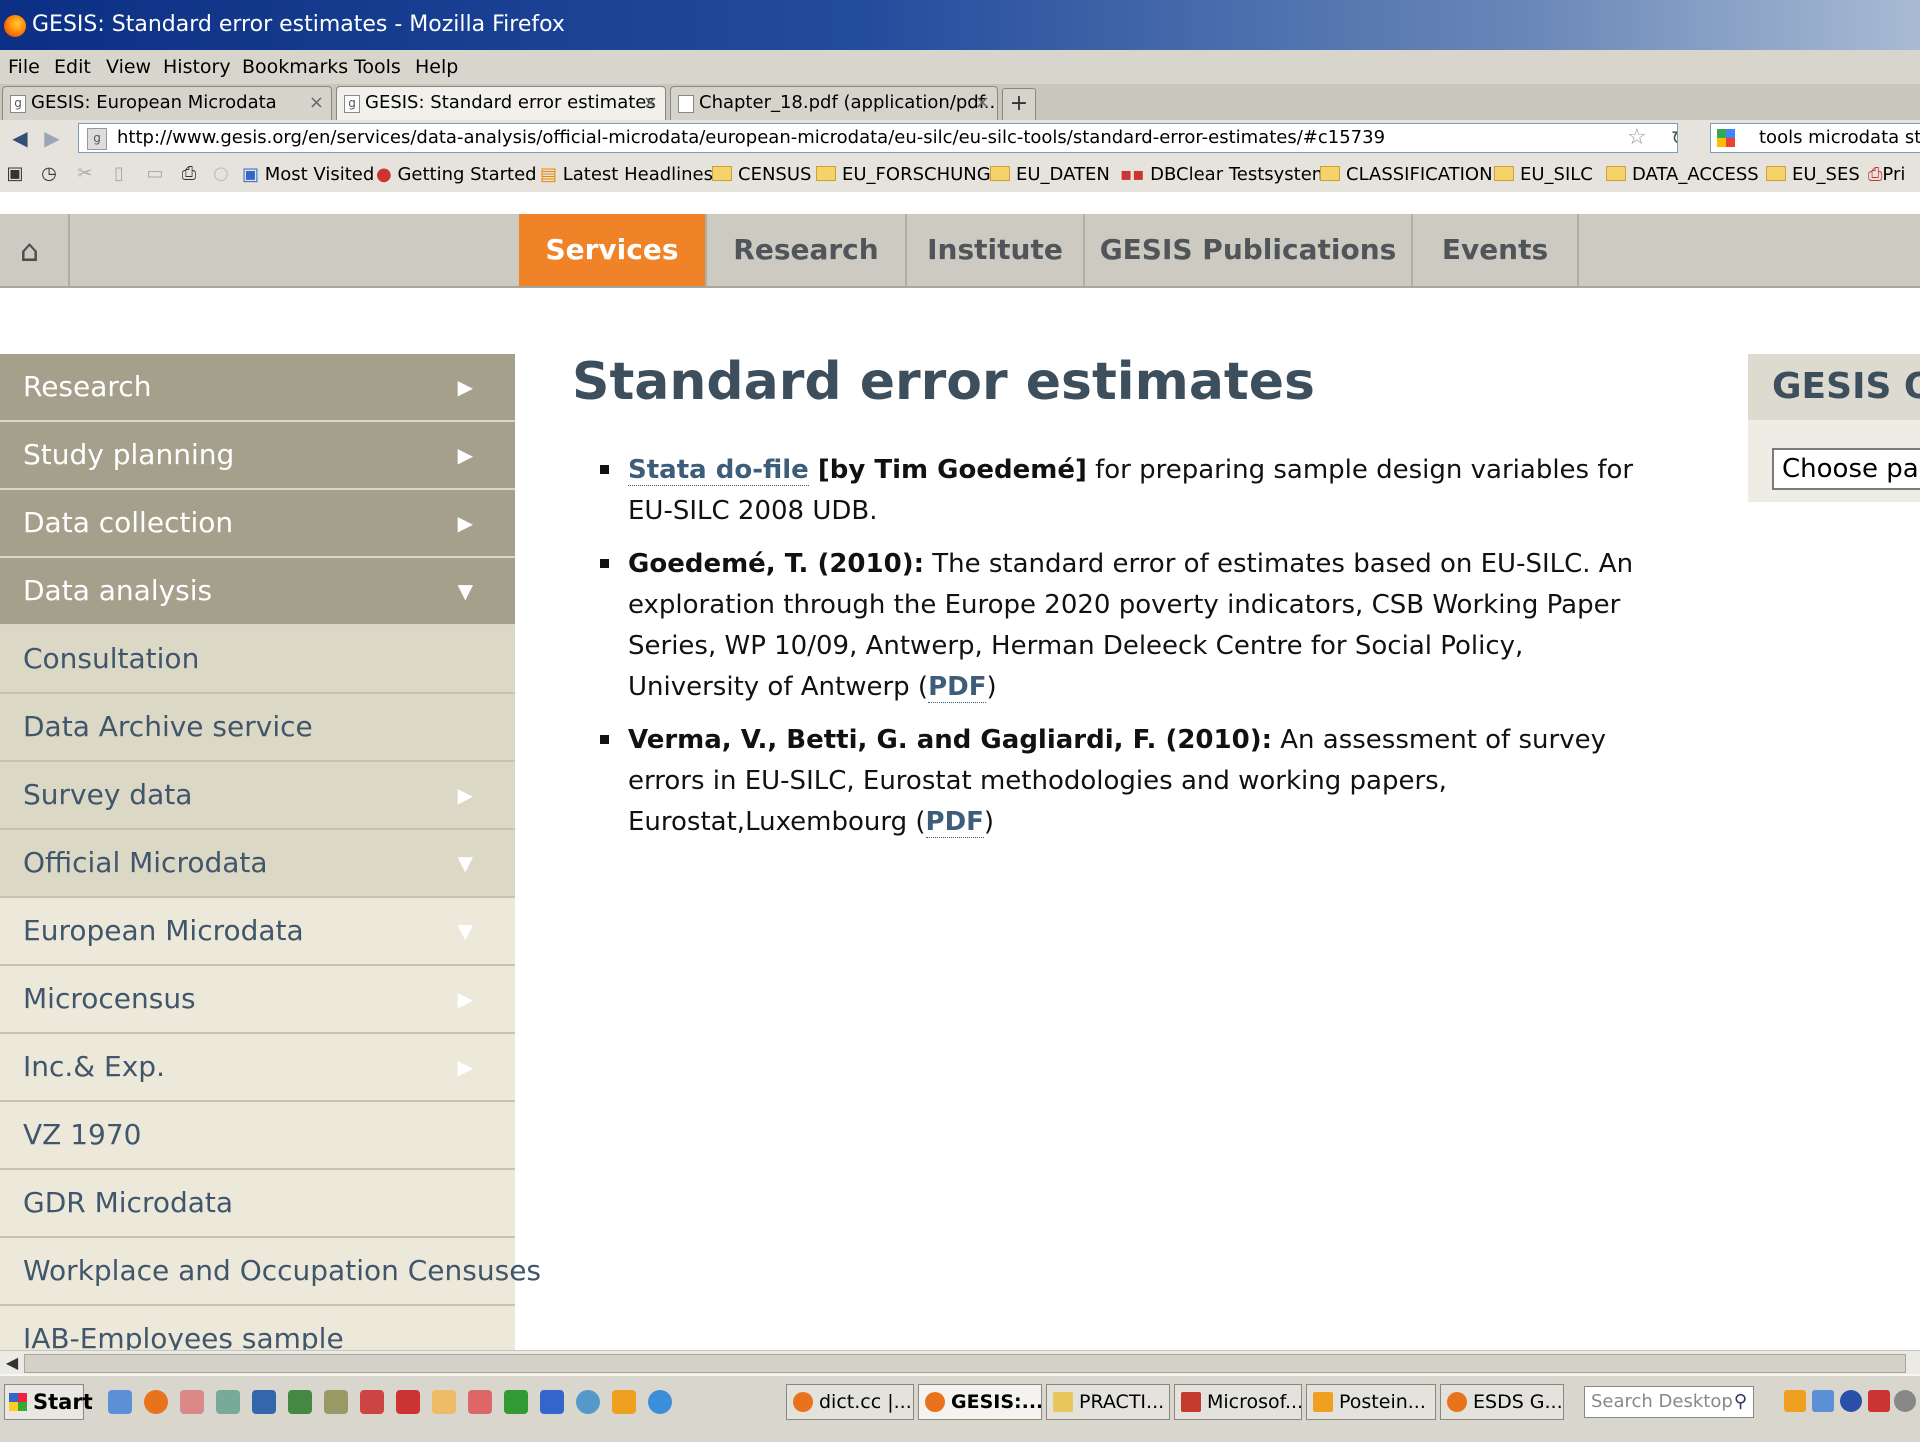 This screenshot has width=1920, height=1442. I want to click on sidebar-item-microcensus: Microcensus ▶, so click(257, 1000).